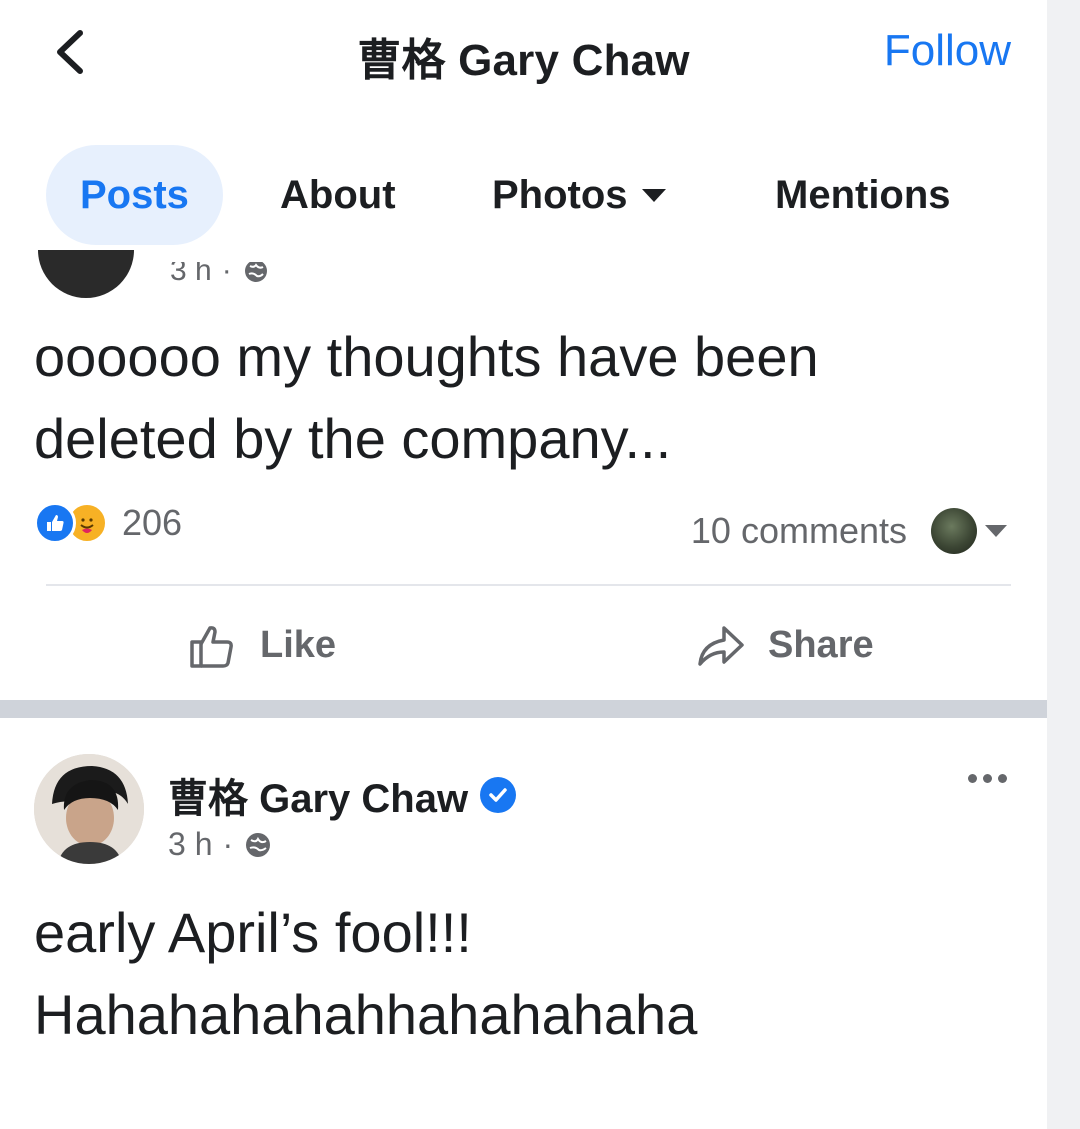 The height and width of the screenshot is (1129, 1080). Describe the element at coordinates (366, 1014) in the screenshot. I see `post-text-line: Hahahahahahhahahahaha` at that location.